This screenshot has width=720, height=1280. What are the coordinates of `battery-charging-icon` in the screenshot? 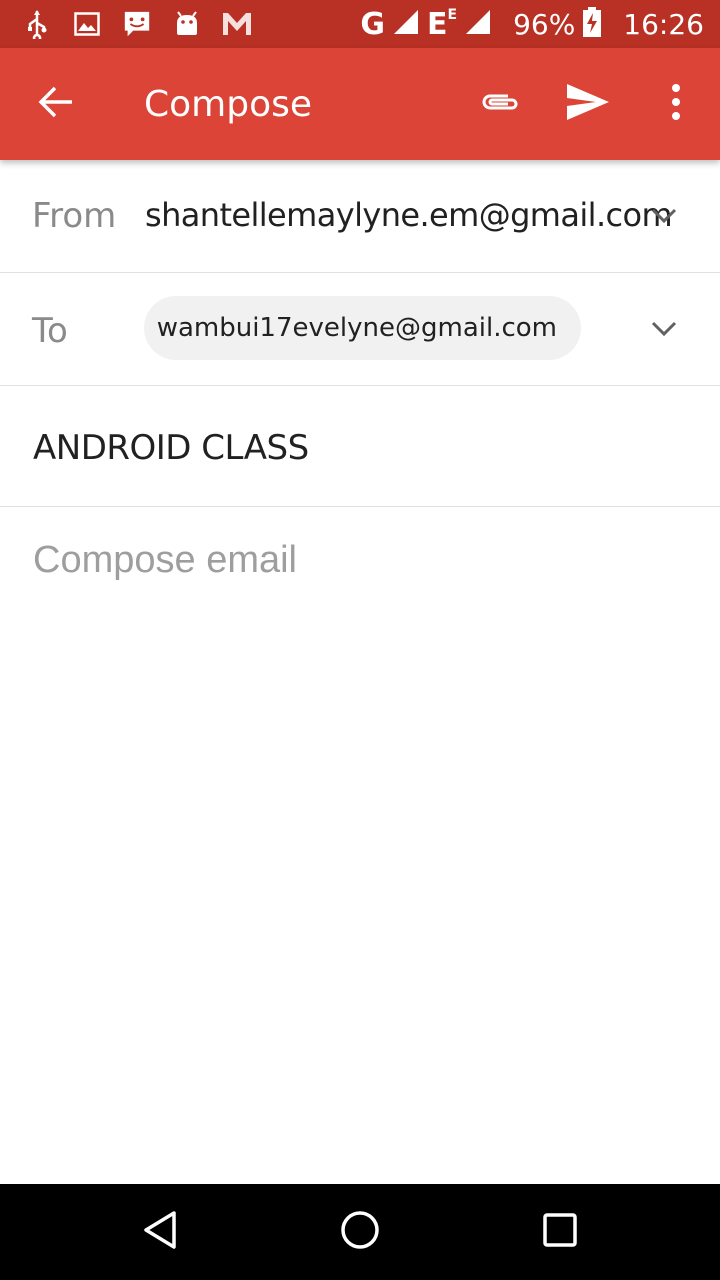 It's located at (592, 24).